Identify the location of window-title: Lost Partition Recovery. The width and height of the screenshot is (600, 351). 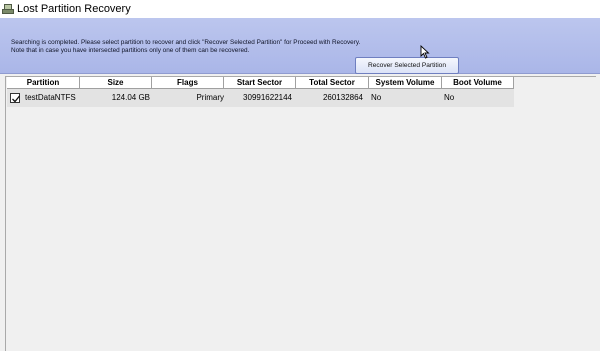
(74, 9).